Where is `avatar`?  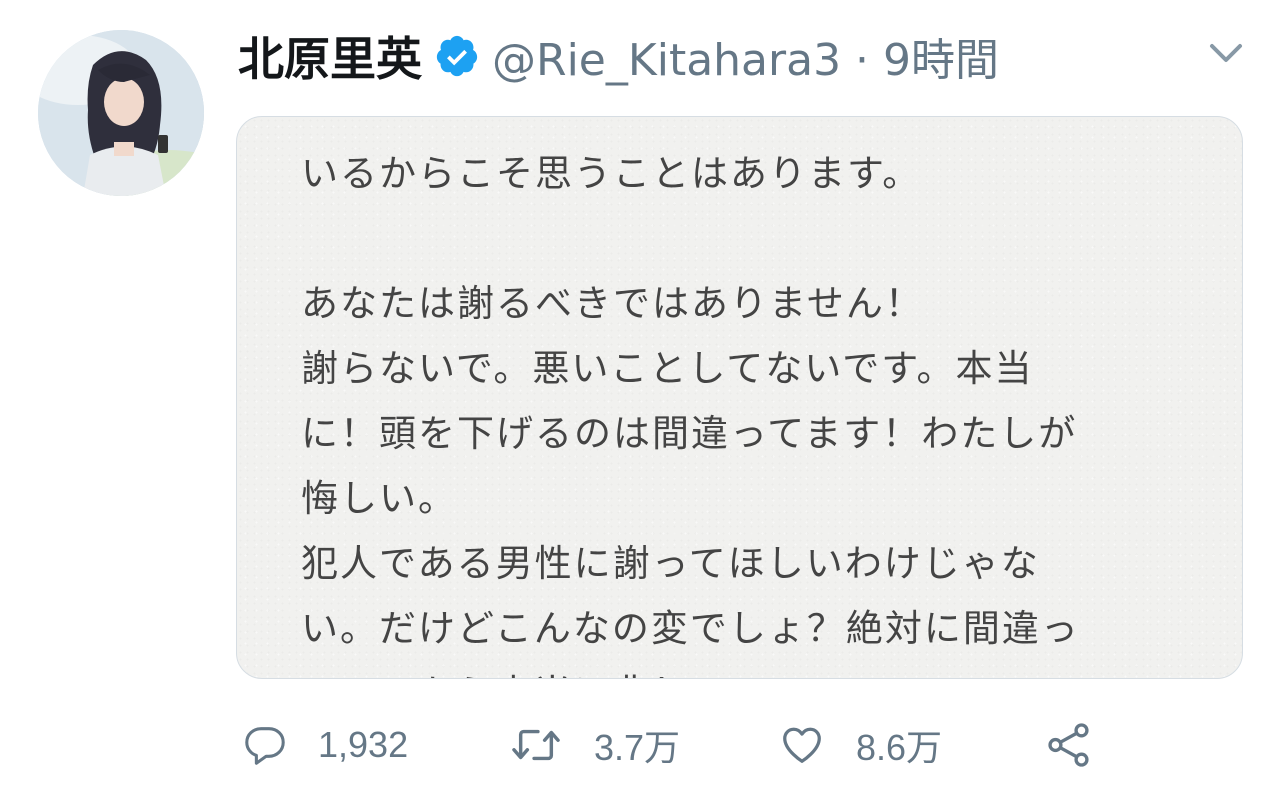
avatar is located at coordinates (121, 113).